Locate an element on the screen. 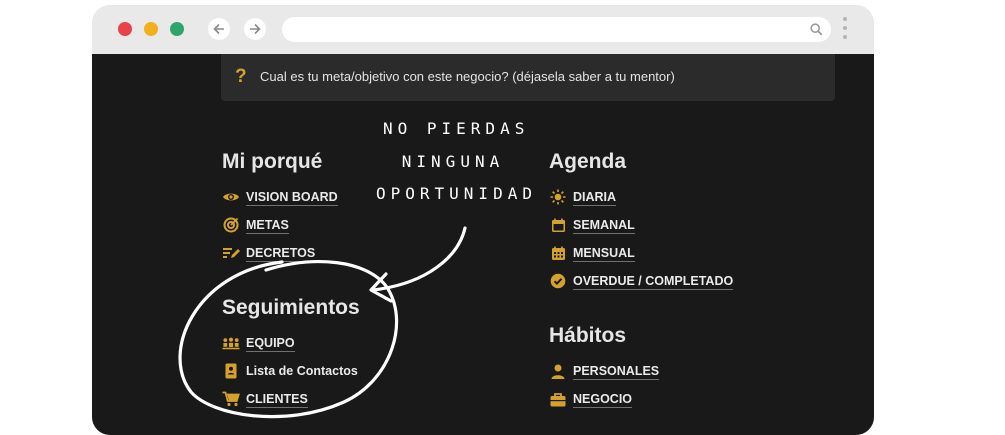  circle-stroke is located at coordinates (288, 339).